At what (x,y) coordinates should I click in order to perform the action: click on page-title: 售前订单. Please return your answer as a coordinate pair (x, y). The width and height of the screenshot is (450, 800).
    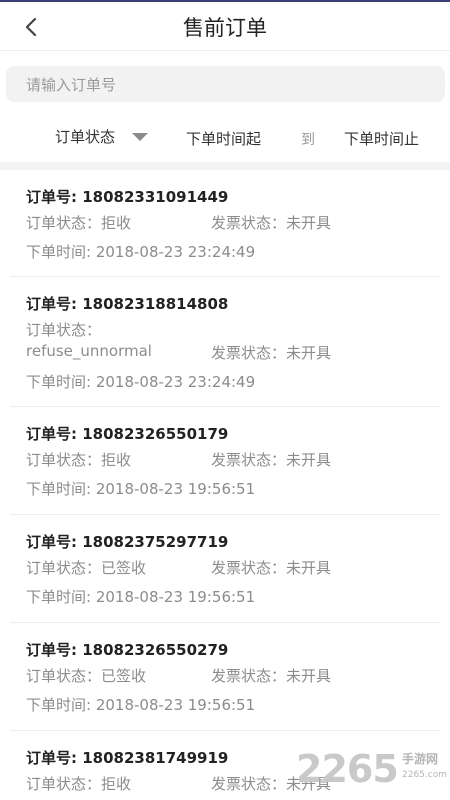
    Looking at the image, I should click on (225, 28).